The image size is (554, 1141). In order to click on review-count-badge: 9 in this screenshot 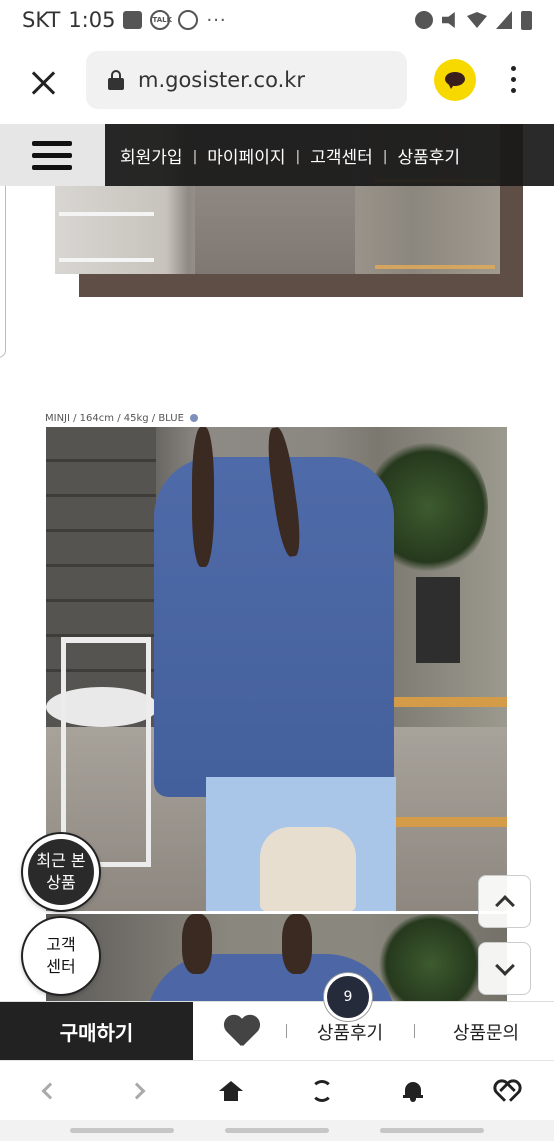, I will do `click(348, 997)`.